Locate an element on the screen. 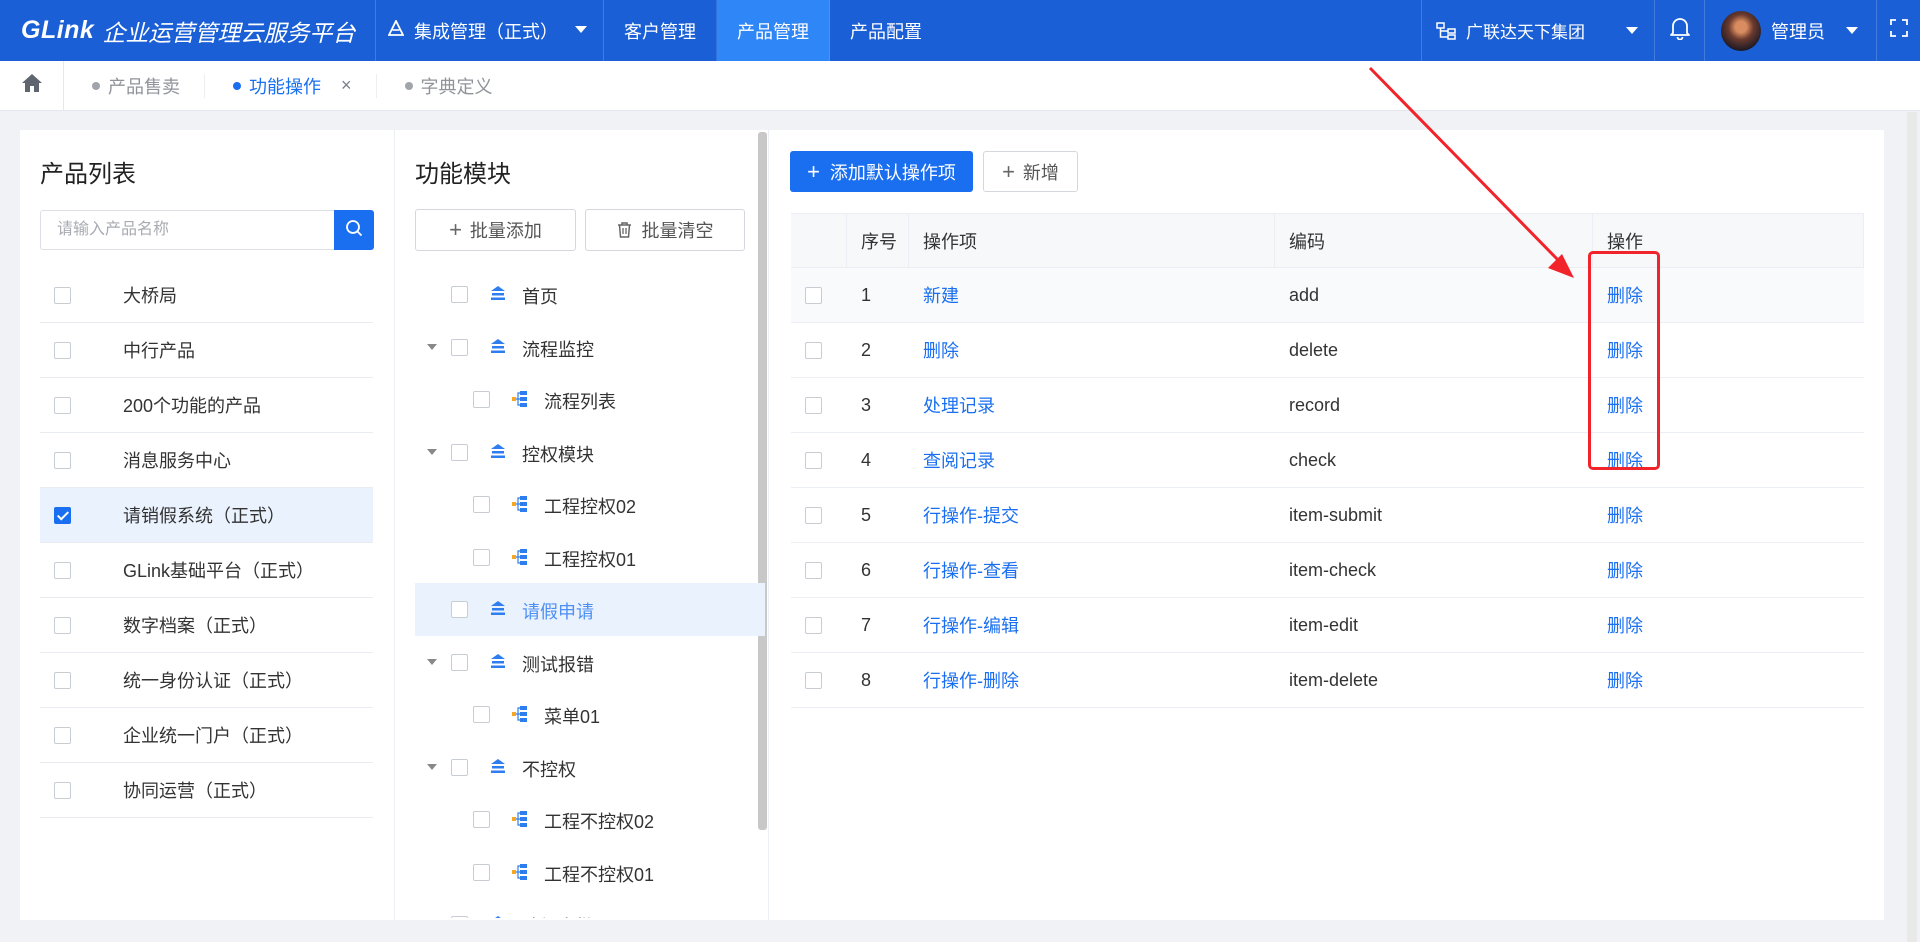  row-number: 3 is located at coordinates (866, 404).